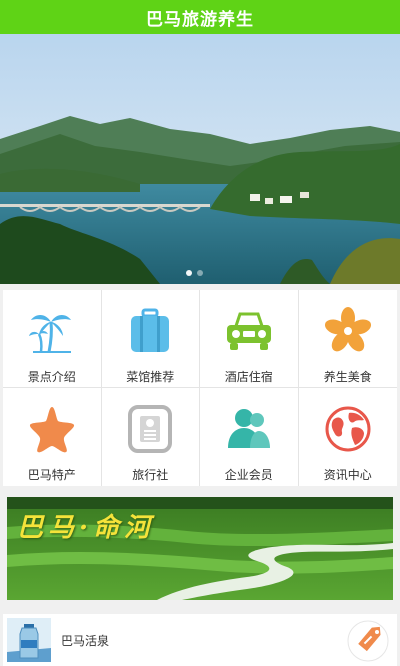  I want to click on members-icon, so click(248, 428).